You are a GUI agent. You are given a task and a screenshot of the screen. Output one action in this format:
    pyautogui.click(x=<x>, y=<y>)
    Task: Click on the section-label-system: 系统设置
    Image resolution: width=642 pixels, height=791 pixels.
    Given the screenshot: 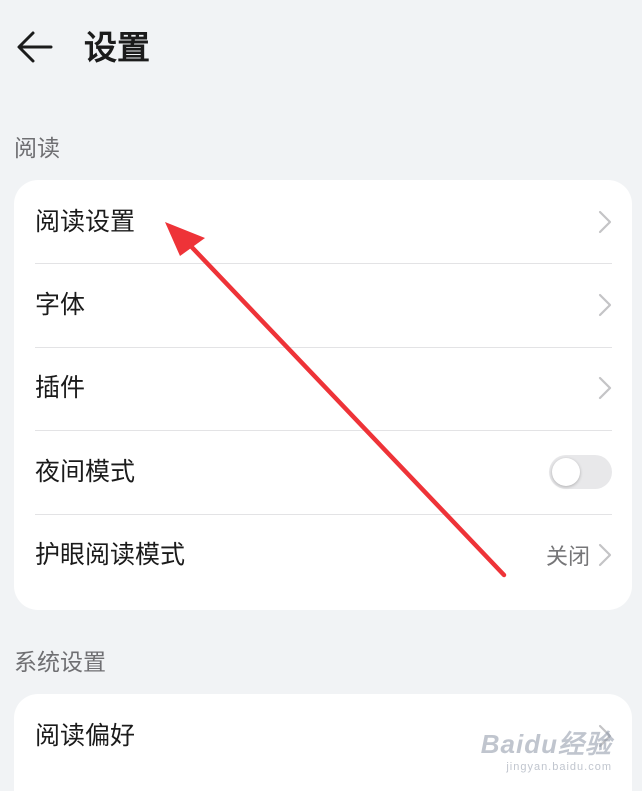 What is the action you would take?
    pyautogui.click(x=60, y=663)
    